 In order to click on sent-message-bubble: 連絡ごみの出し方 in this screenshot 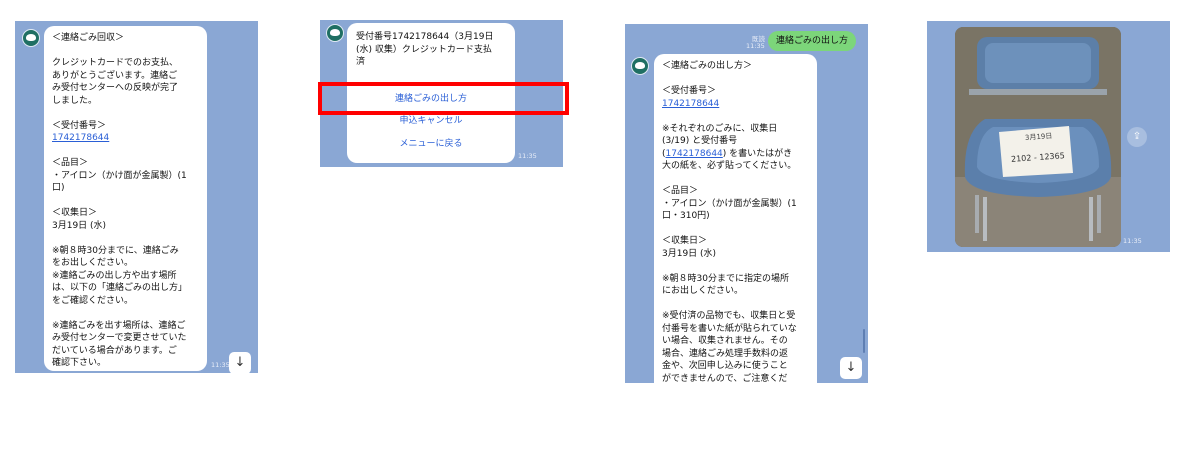, I will do `click(812, 41)`.